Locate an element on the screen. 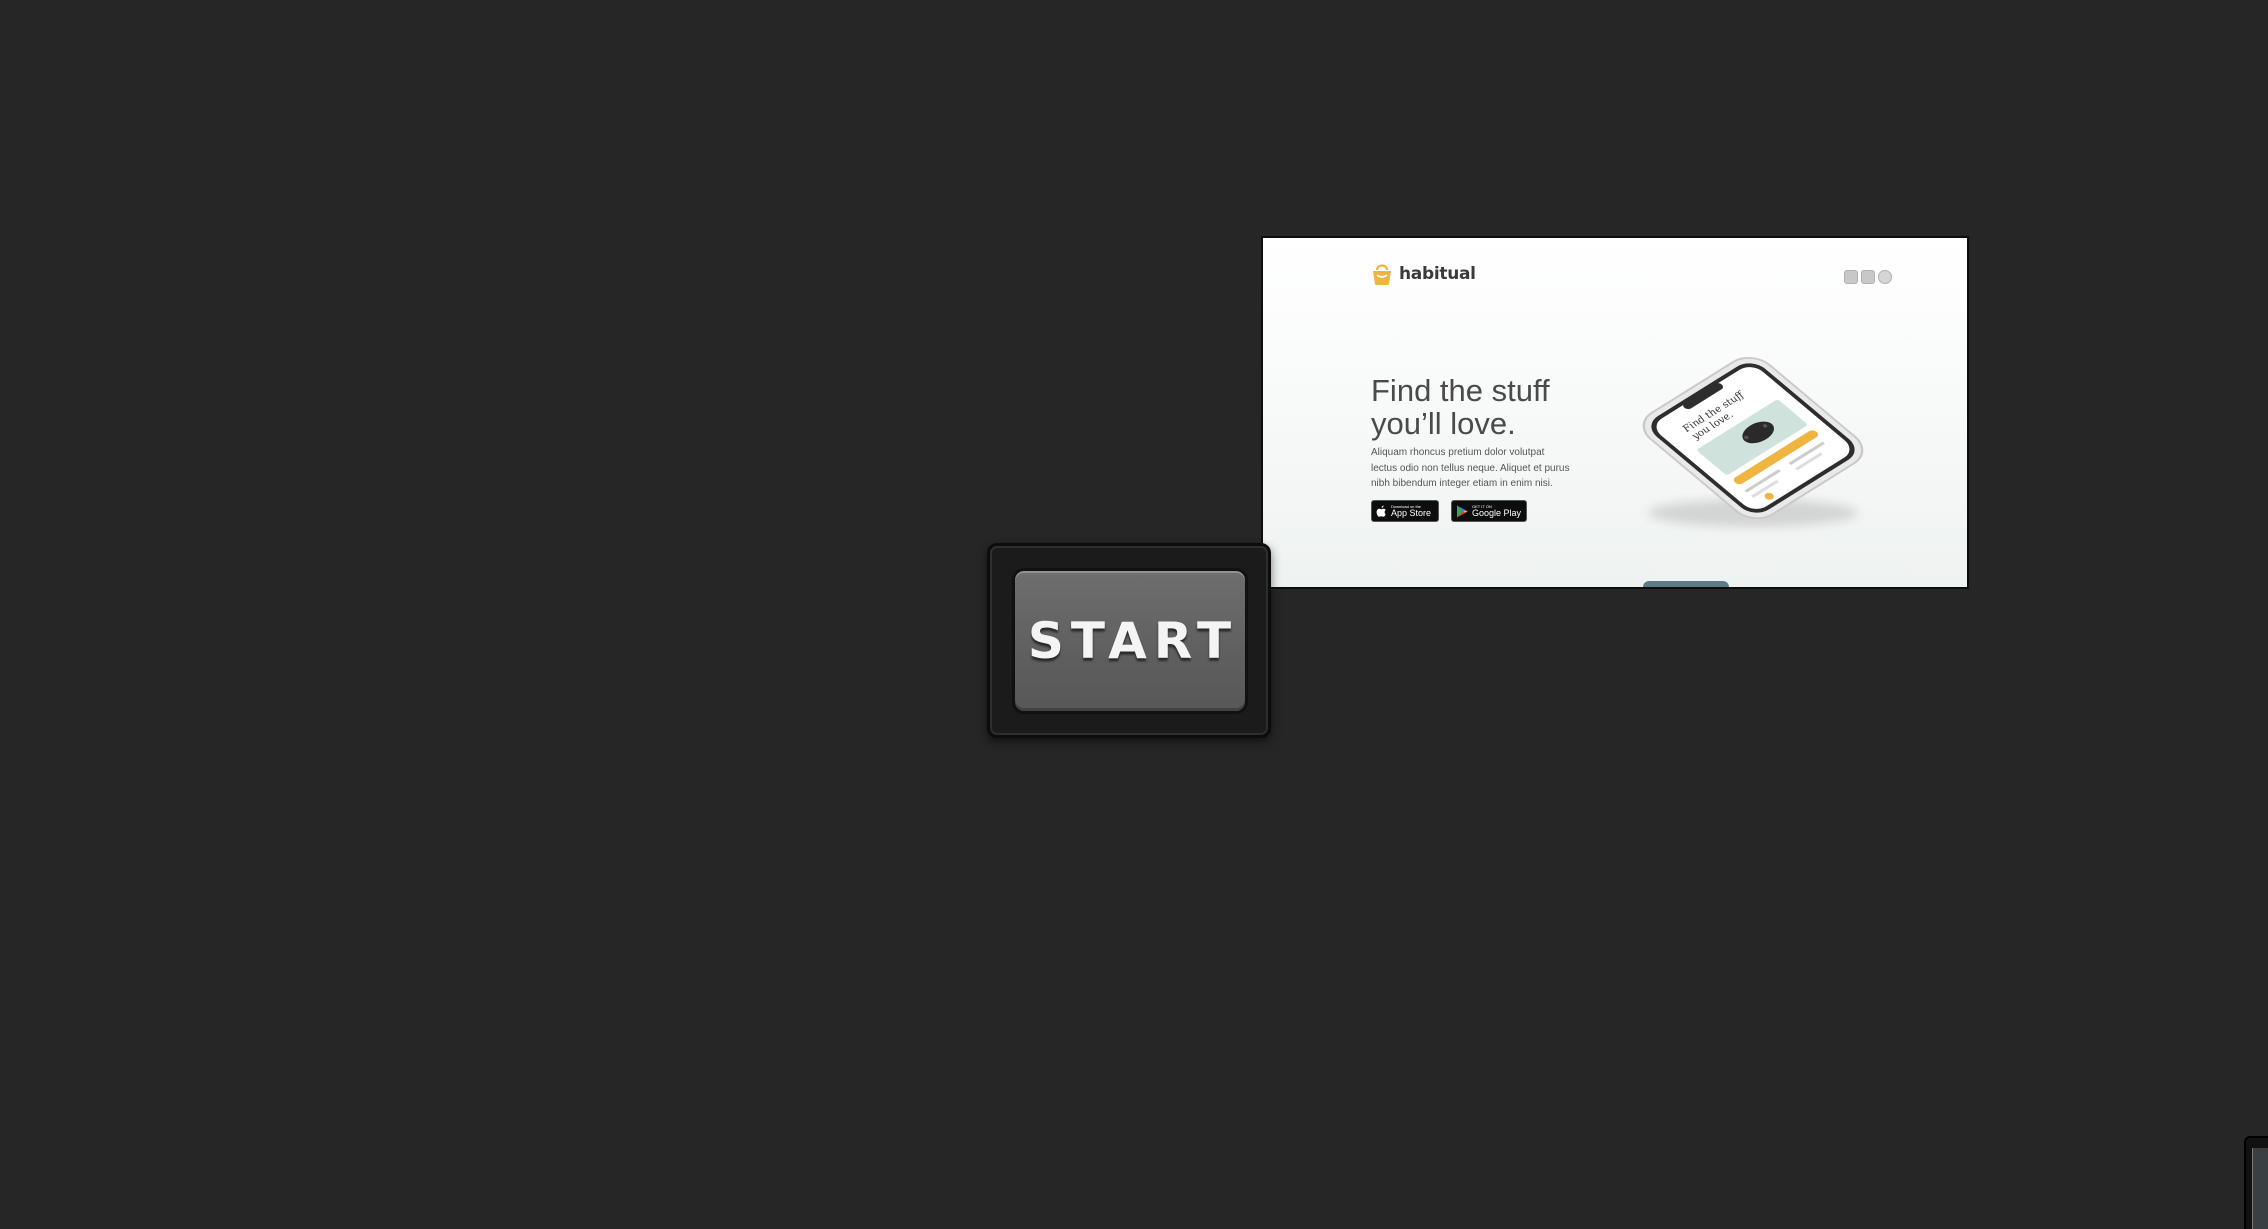 This screenshot has width=2268, height=1229. top-right-controls is located at coordinates (1868, 277).